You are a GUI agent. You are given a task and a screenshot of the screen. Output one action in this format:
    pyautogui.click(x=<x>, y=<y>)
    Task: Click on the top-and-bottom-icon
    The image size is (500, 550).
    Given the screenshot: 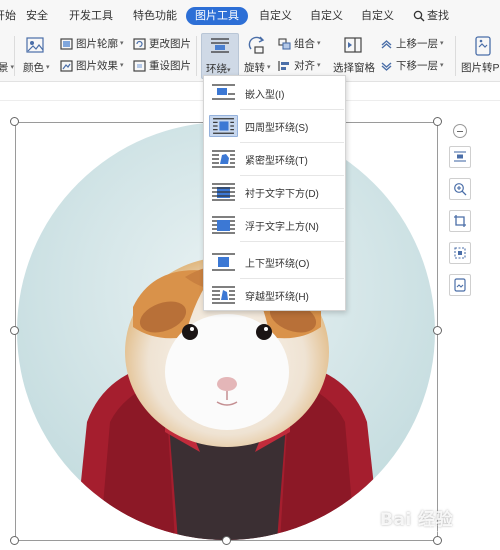 What is the action you would take?
    pyautogui.click(x=223, y=262)
    